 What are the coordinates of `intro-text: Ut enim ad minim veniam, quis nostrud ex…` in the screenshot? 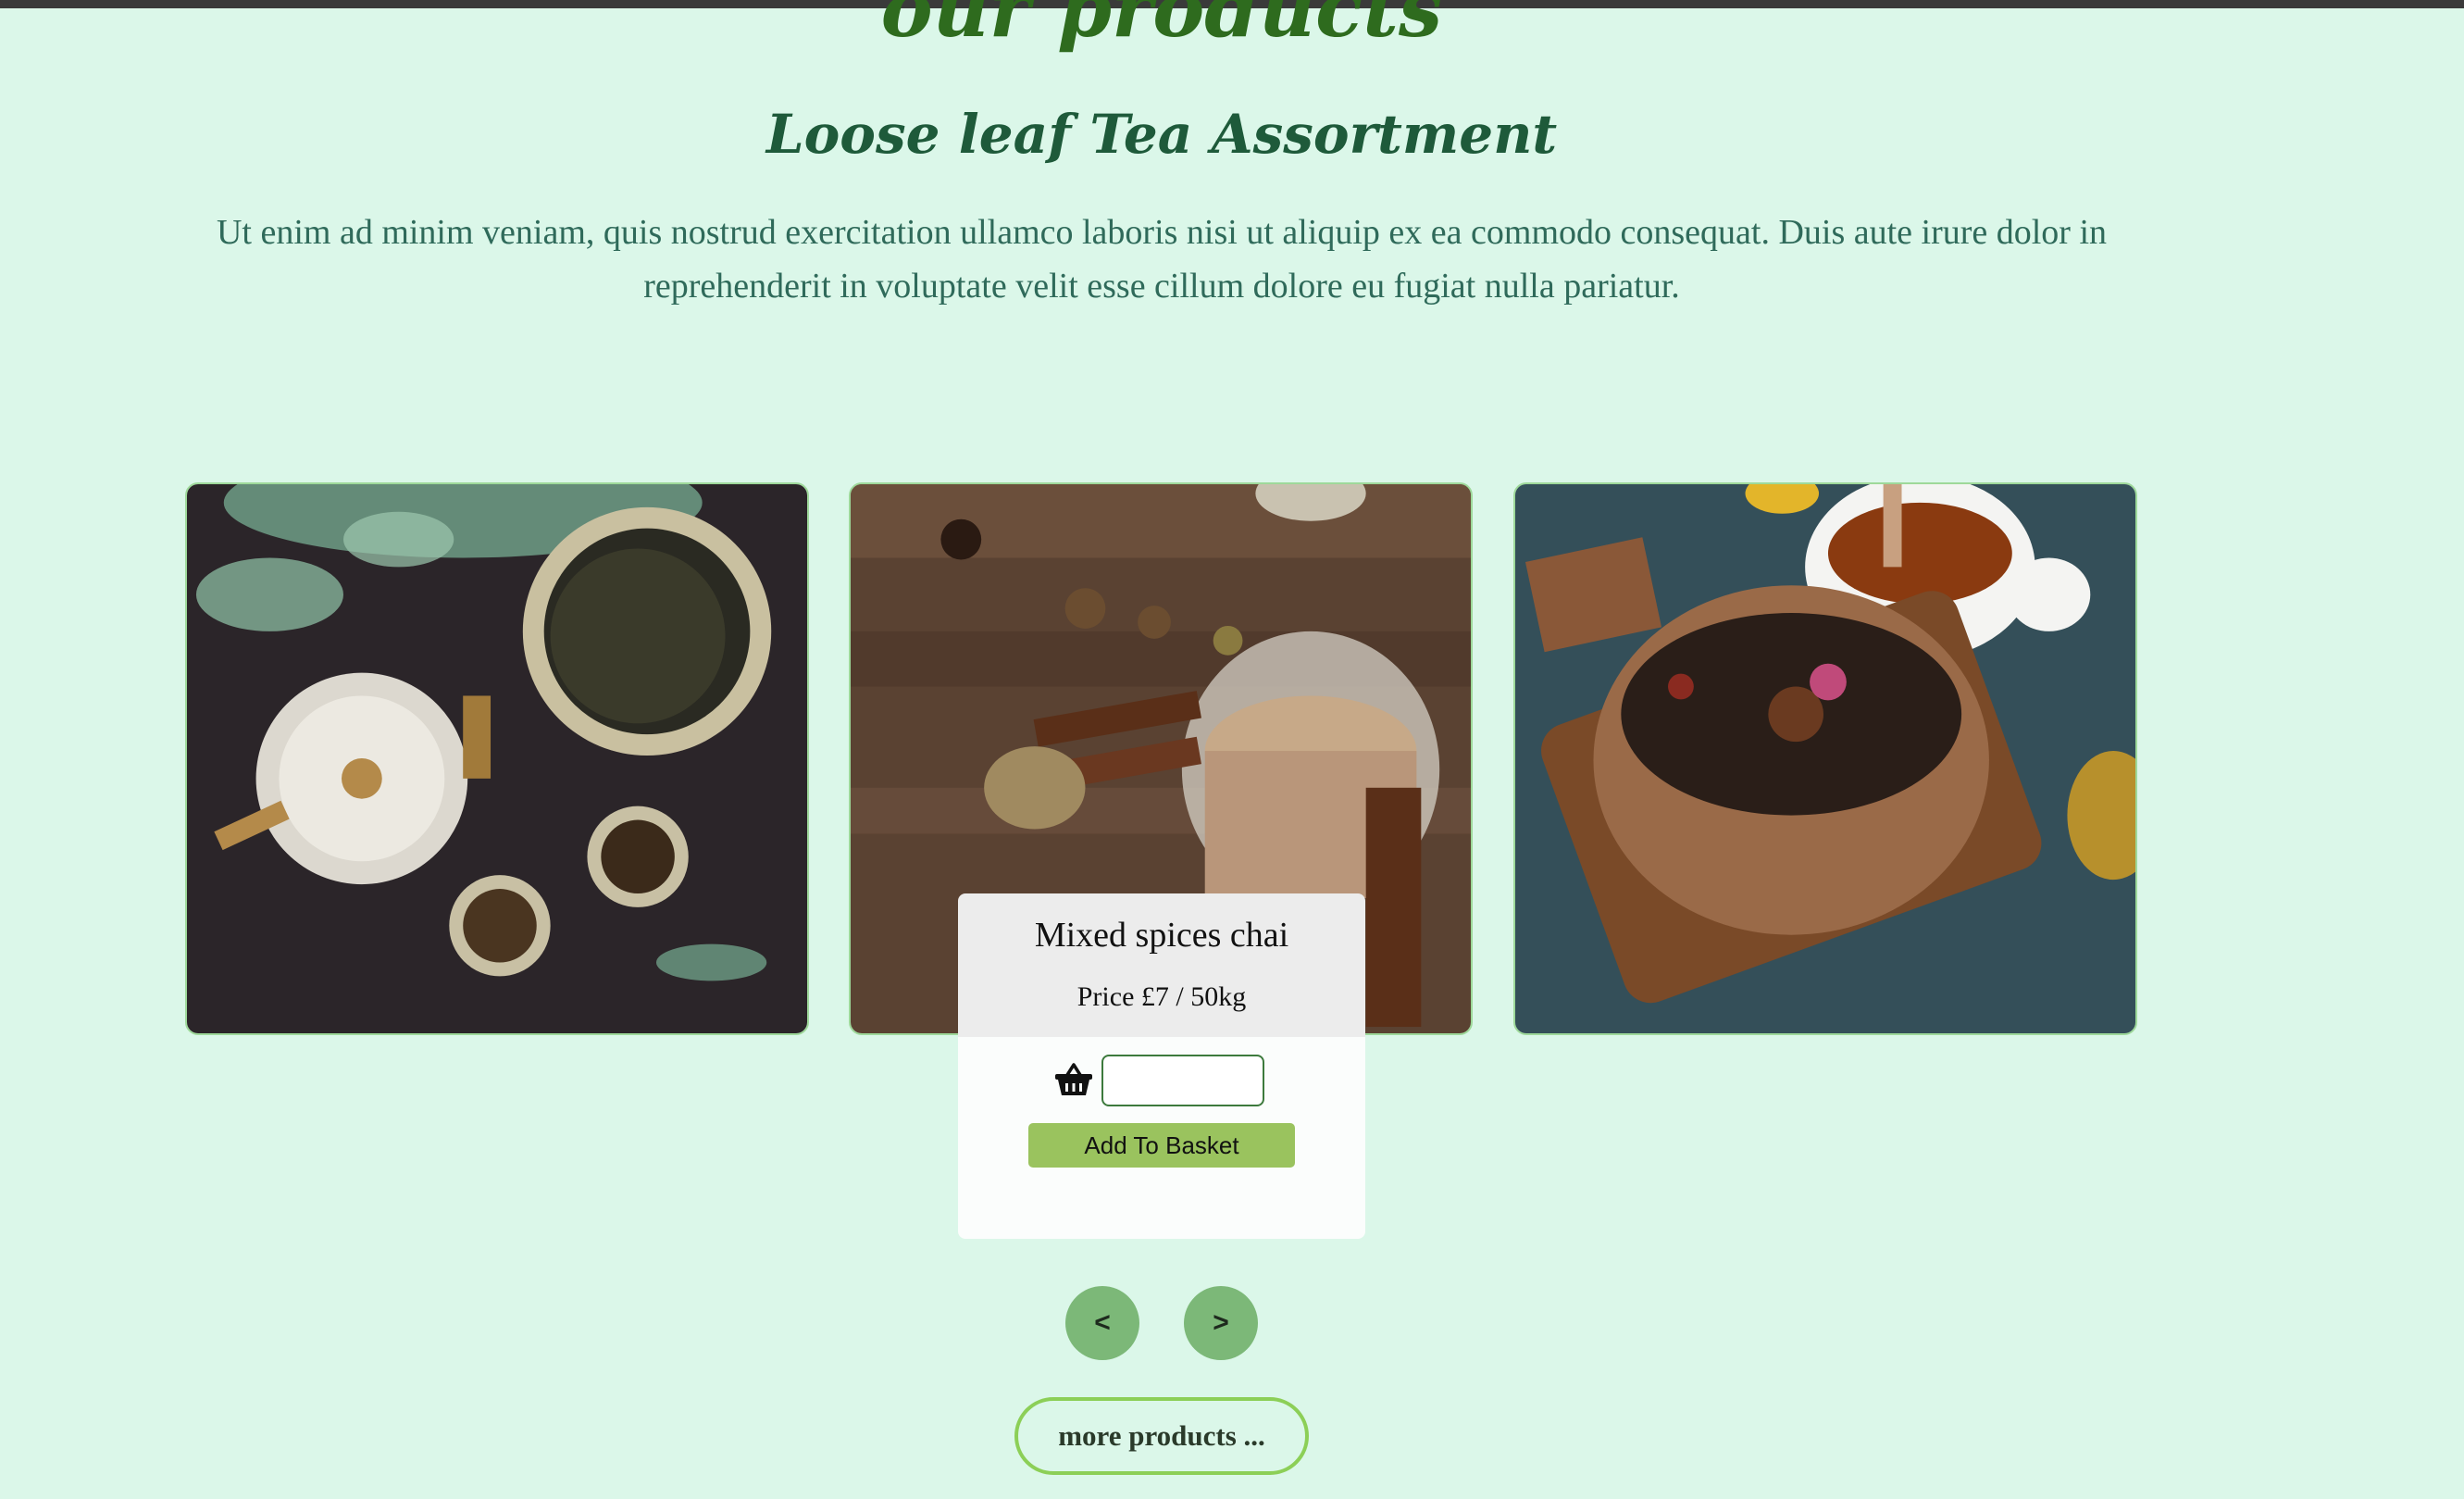 It's located at (1162, 259).